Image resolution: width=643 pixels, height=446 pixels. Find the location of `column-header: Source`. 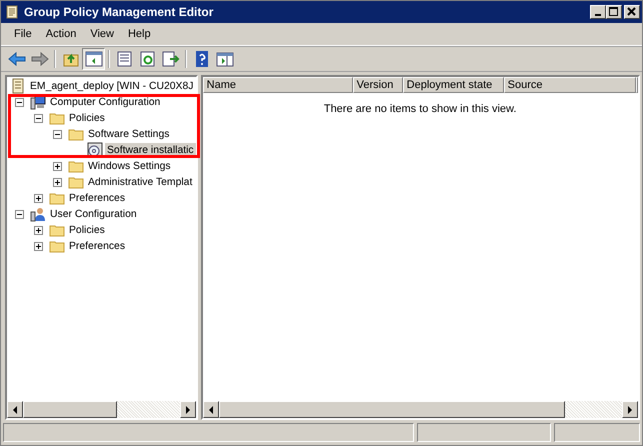

column-header: Source is located at coordinates (570, 85).